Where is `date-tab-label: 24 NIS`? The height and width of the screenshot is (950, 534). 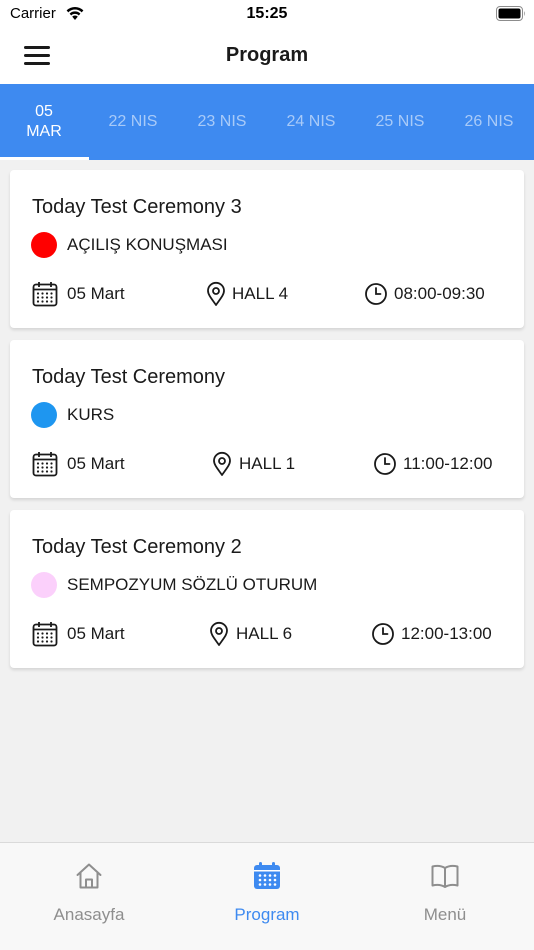
date-tab-label: 24 NIS is located at coordinates (311, 121).